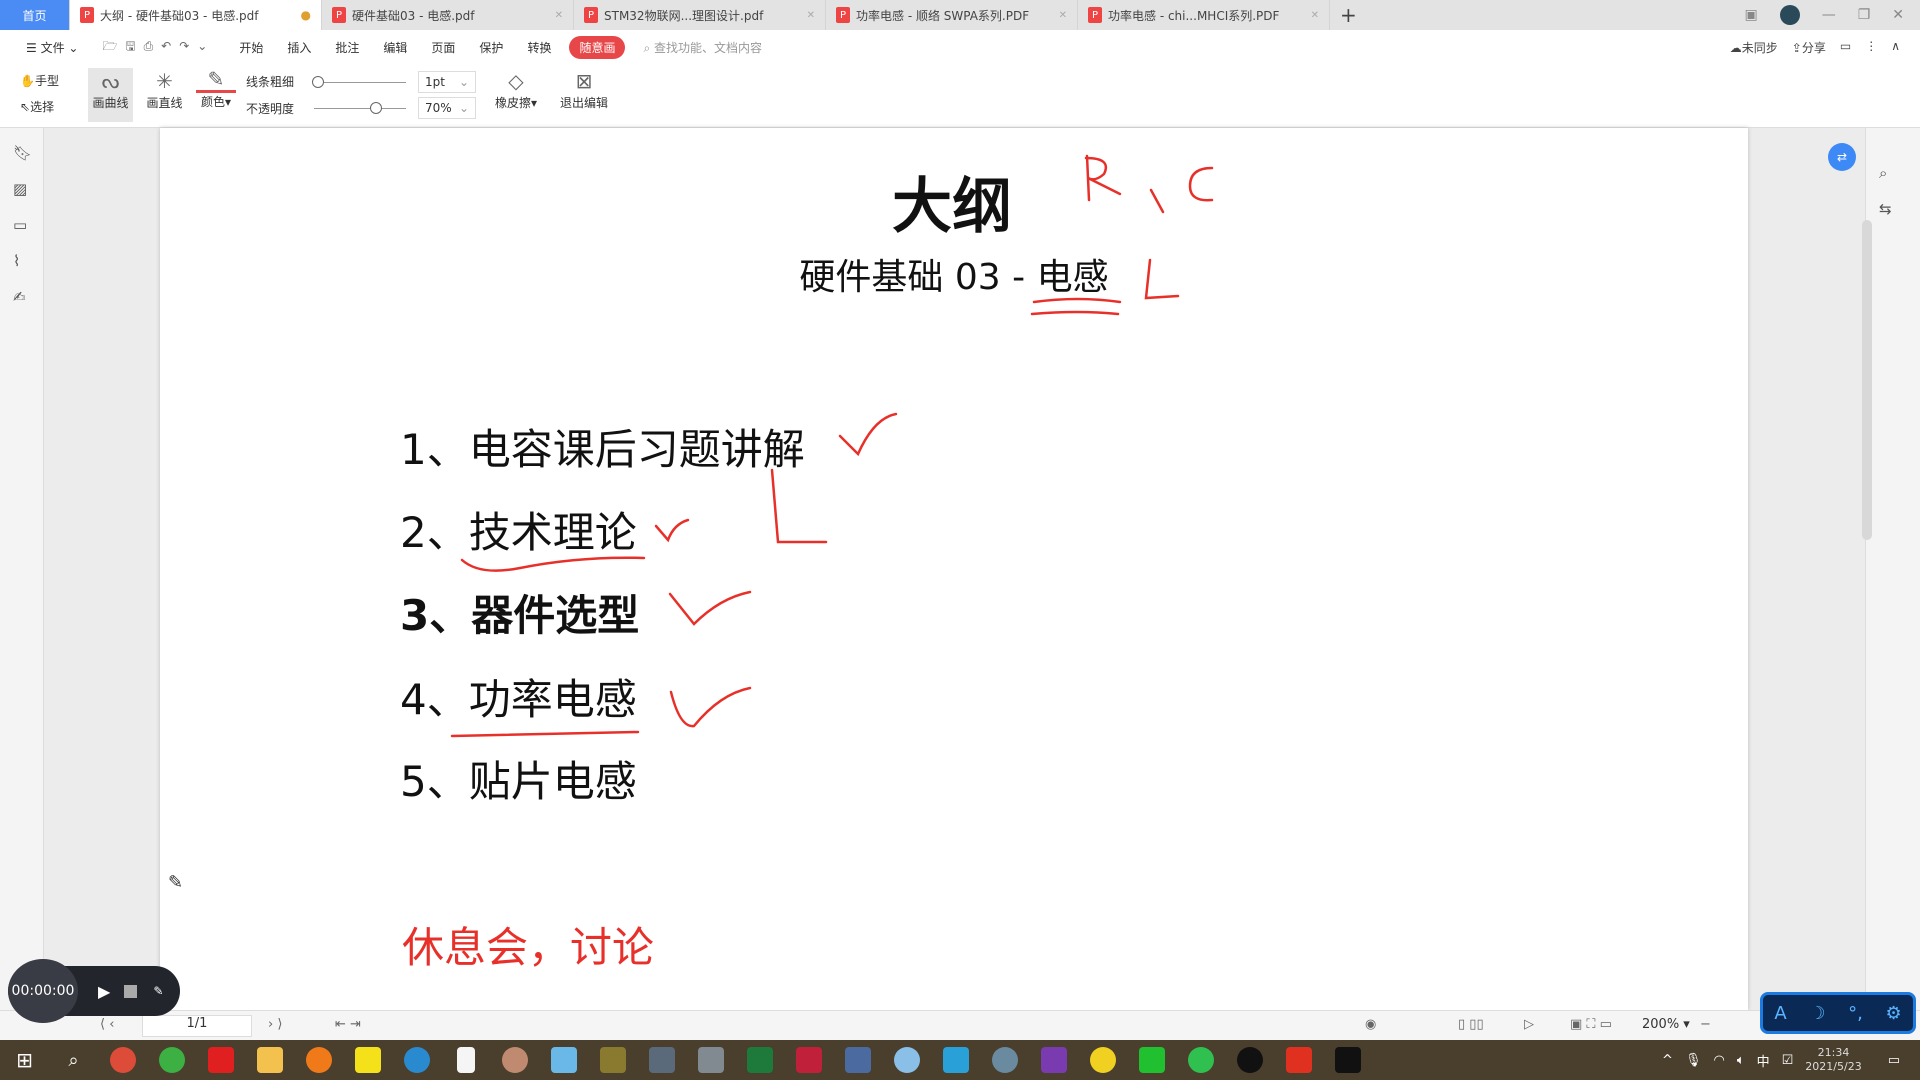  Describe the element at coordinates (1350, 15) in the screenshot. I see `new-tab-button: +` at that location.